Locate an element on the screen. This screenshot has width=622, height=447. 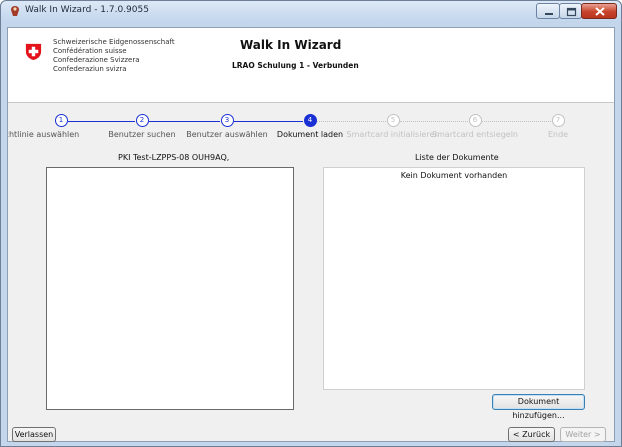
certificate-holder-title: PKI Test-LZPPS-08 OUH9AQ, is located at coordinates (174, 157).